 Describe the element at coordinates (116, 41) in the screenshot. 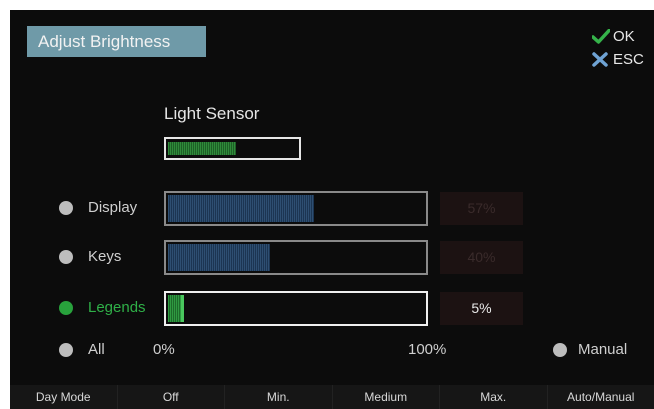

I see `screen-title: Adjust Brightness` at that location.